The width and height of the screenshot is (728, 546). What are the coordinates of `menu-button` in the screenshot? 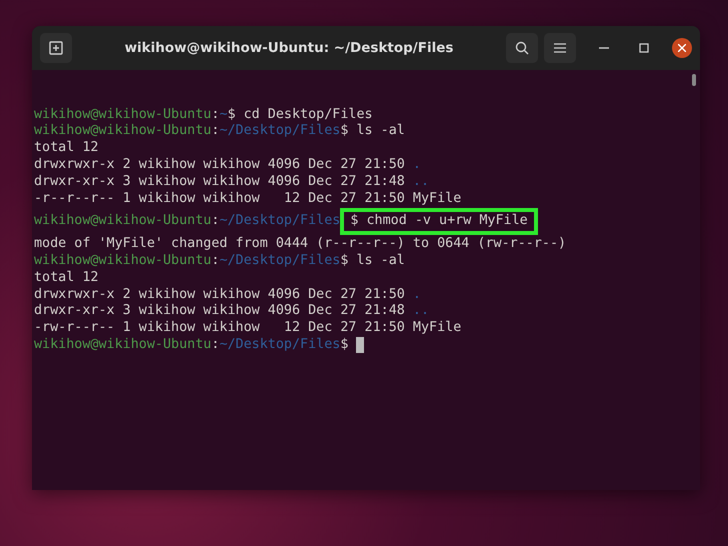 It's located at (560, 48).